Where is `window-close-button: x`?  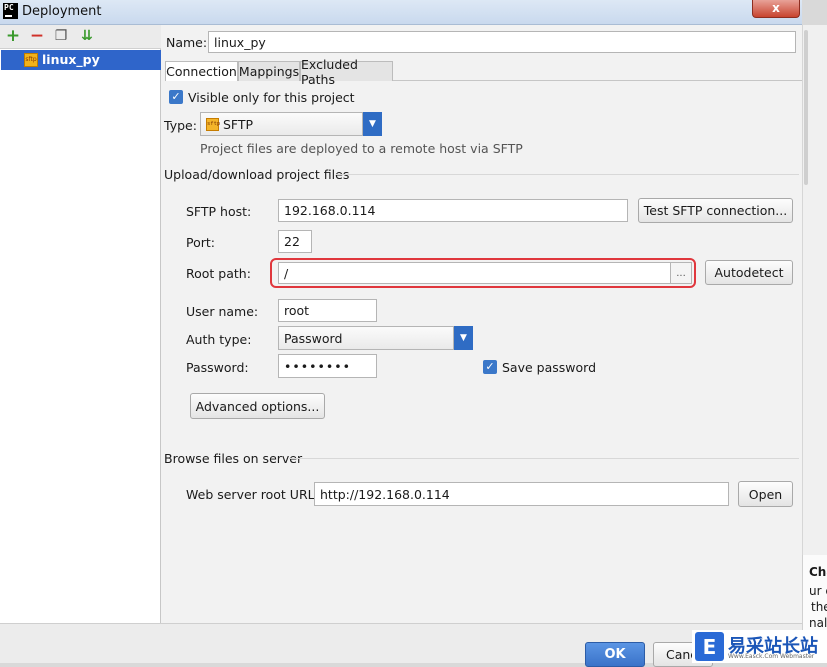 window-close-button: x is located at coordinates (776, 9).